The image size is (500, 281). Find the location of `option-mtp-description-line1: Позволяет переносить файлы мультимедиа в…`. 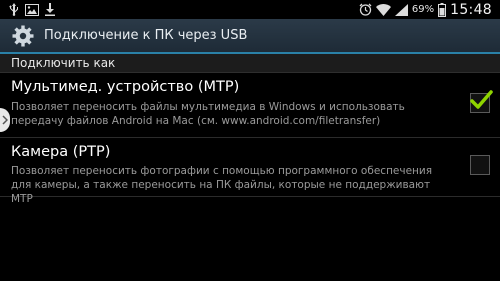

option-mtp-description-line1: Позволяет переносить файлы мультимедиа в… is located at coordinates (208, 107).